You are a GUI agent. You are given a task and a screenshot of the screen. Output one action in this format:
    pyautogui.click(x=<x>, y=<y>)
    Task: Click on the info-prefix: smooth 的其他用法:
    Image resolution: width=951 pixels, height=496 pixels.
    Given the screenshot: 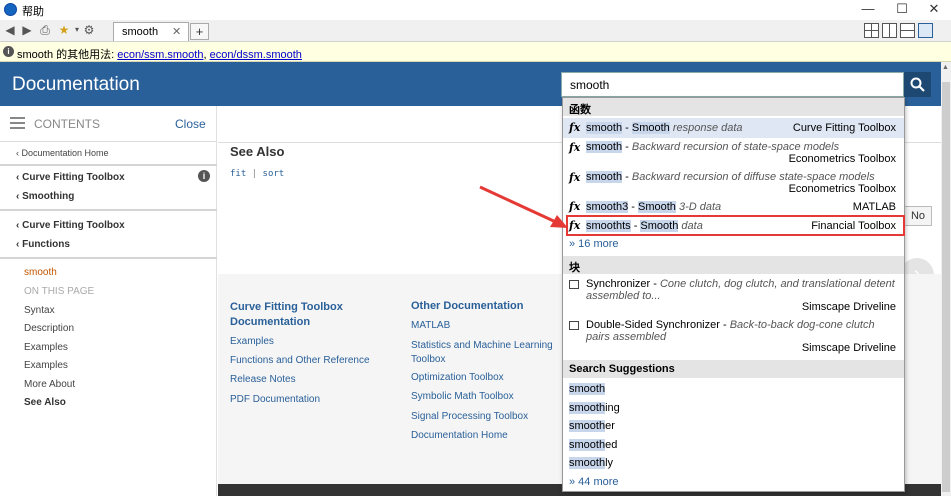 What is the action you would take?
    pyautogui.click(x=67, y=55)
    